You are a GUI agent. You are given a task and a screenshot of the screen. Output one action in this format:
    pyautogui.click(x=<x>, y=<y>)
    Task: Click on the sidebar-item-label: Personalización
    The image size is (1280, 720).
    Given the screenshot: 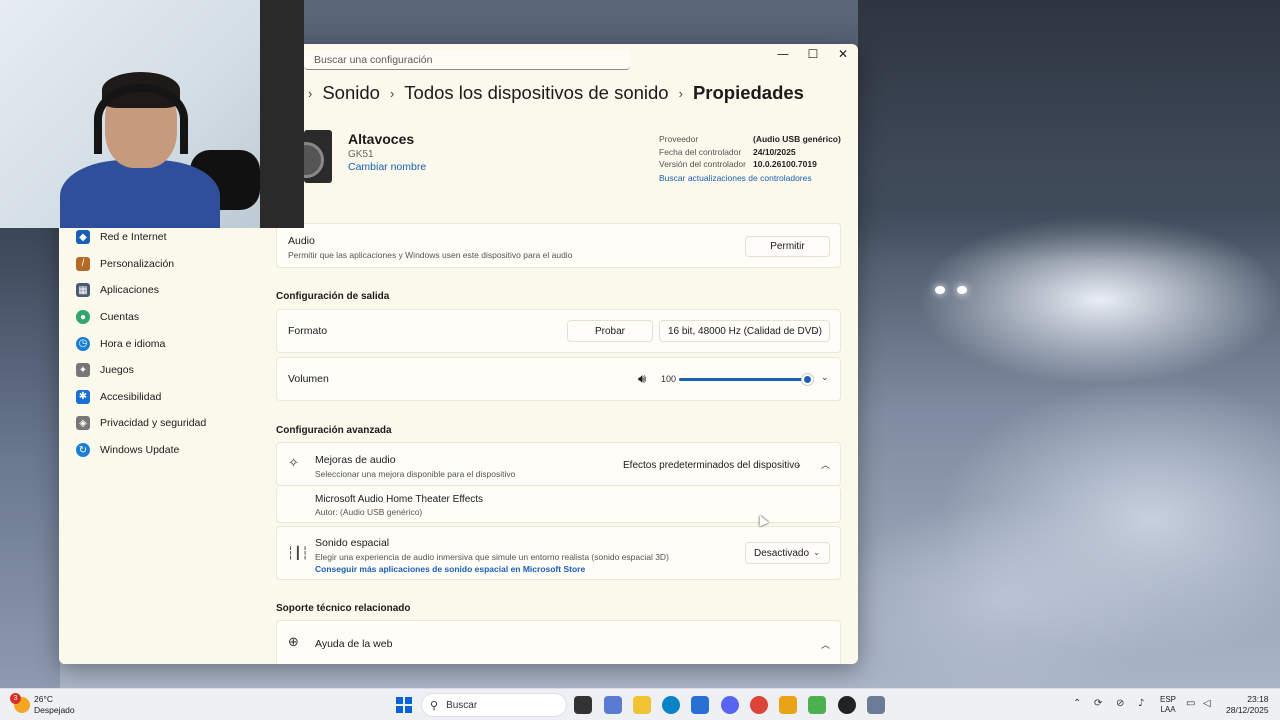 What is the action you would take?
    pyautogui.click(x=137, y=263)
    